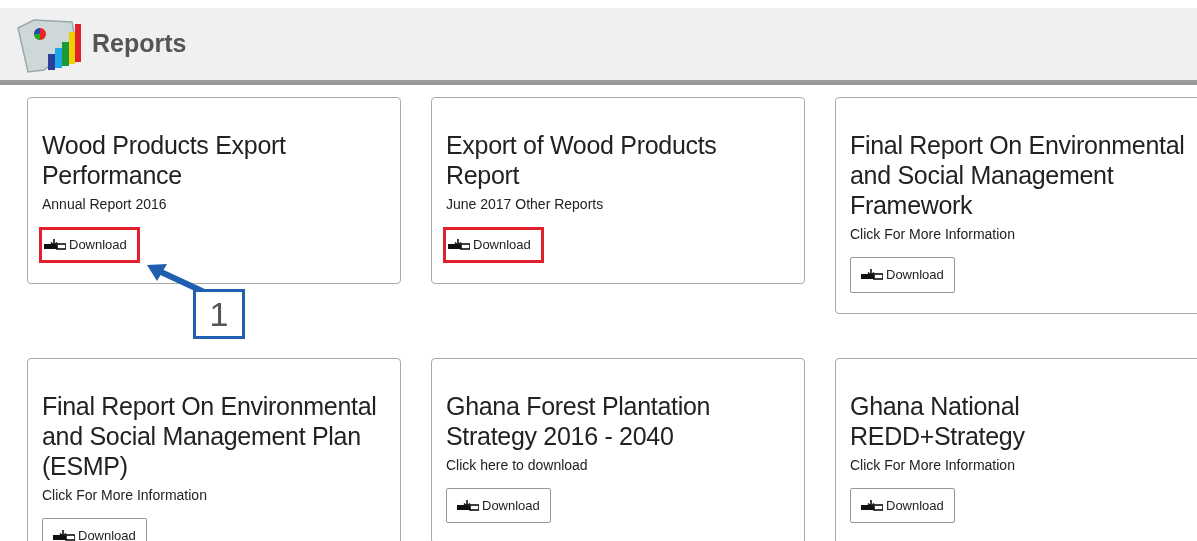  Describe the element at coordinates (1018, 175) in the screenshot. I see `report-title: Final Report On Environmental and Social Management Framework` at that location.